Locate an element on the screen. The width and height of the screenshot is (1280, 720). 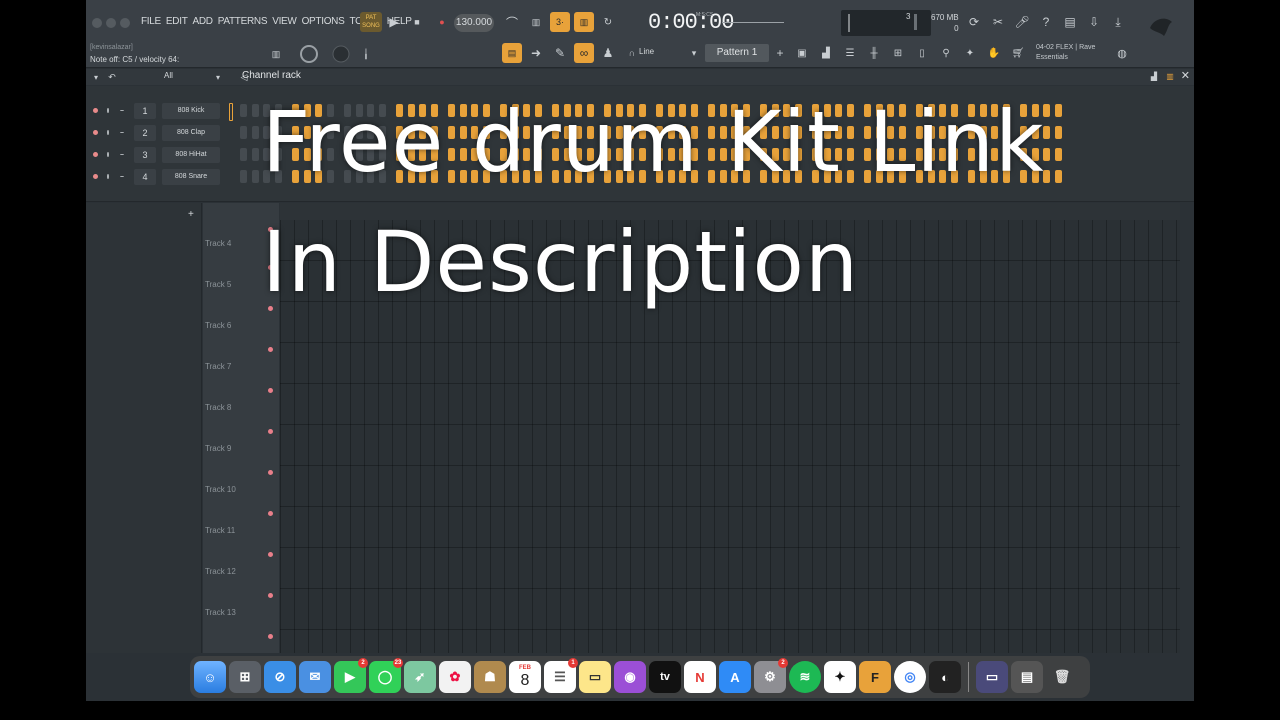
add-icon: + is located at coordinates (191, 214).